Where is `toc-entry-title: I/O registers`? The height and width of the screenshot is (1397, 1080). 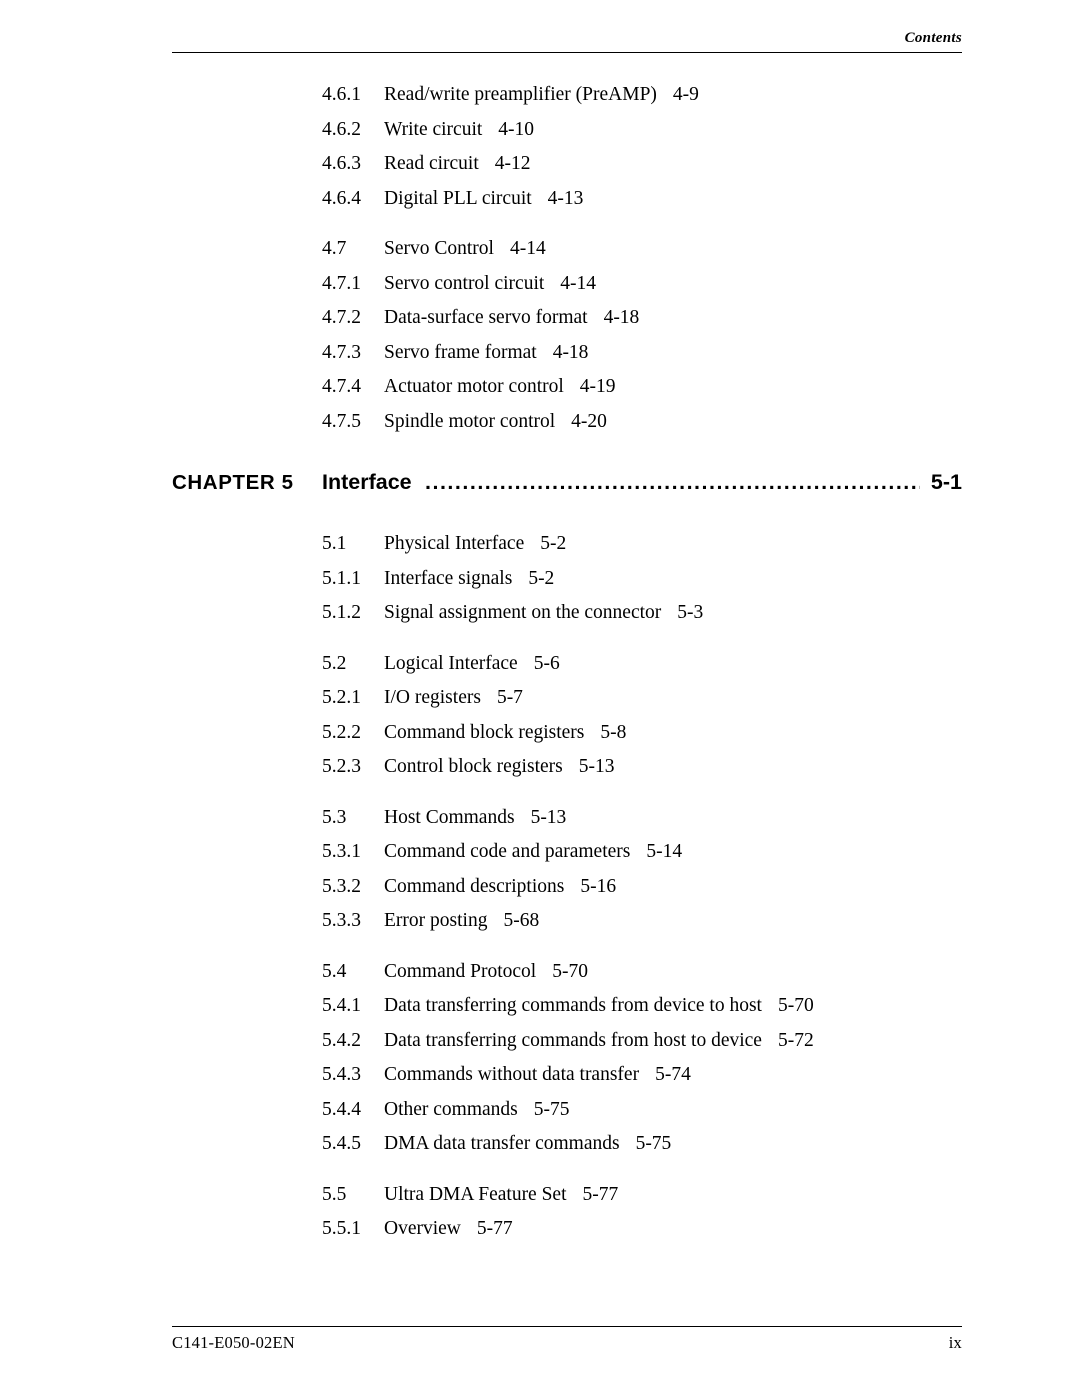
toc-entry-title: I/O registers is located at coordinates (432, 697).